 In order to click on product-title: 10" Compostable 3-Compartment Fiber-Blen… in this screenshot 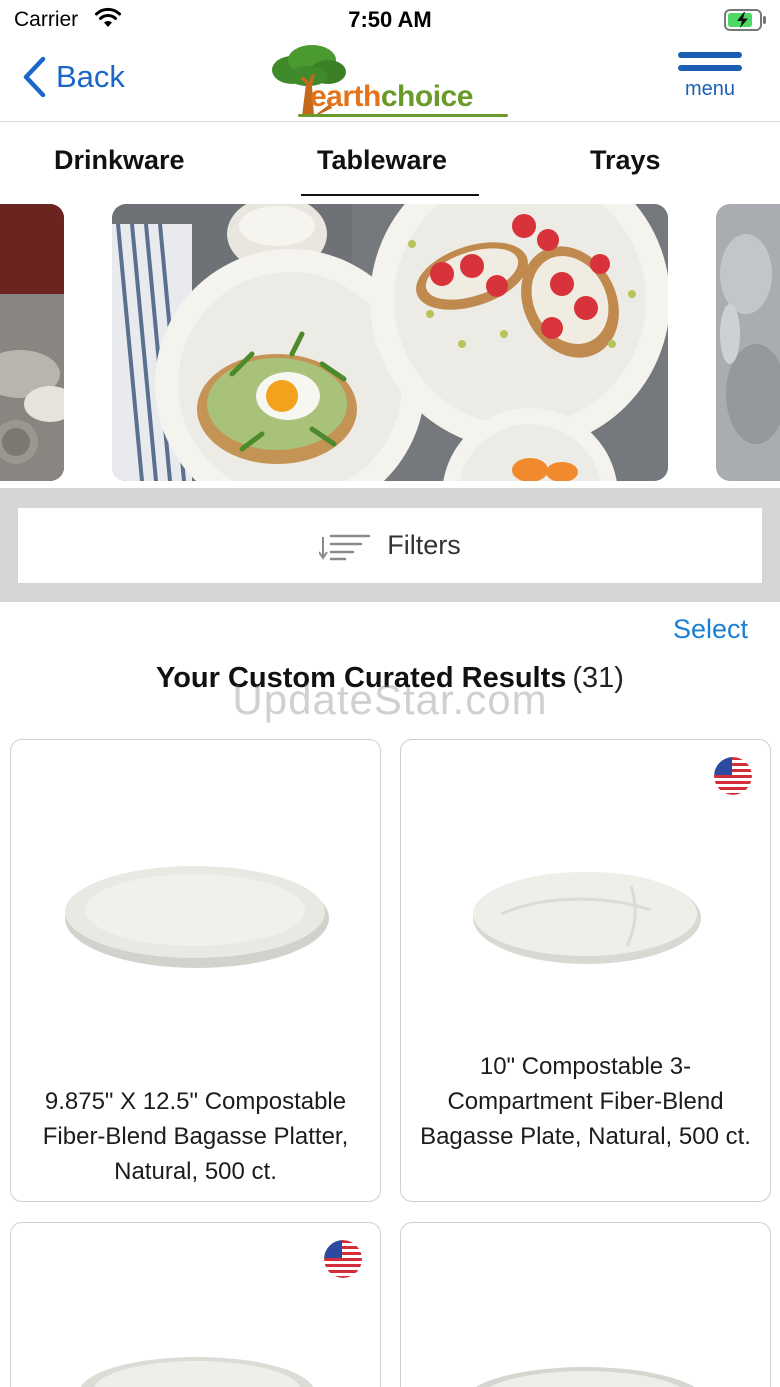, I will do `click(585, 1101)`.